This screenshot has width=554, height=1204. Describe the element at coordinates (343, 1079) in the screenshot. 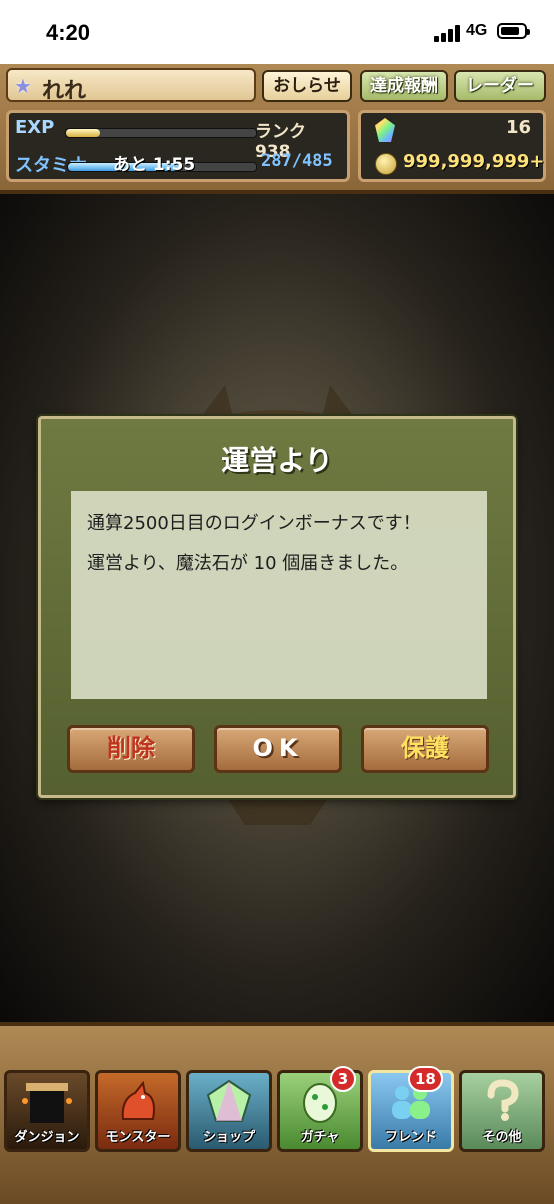

I see `gacha-count-badge: 3` at that location.